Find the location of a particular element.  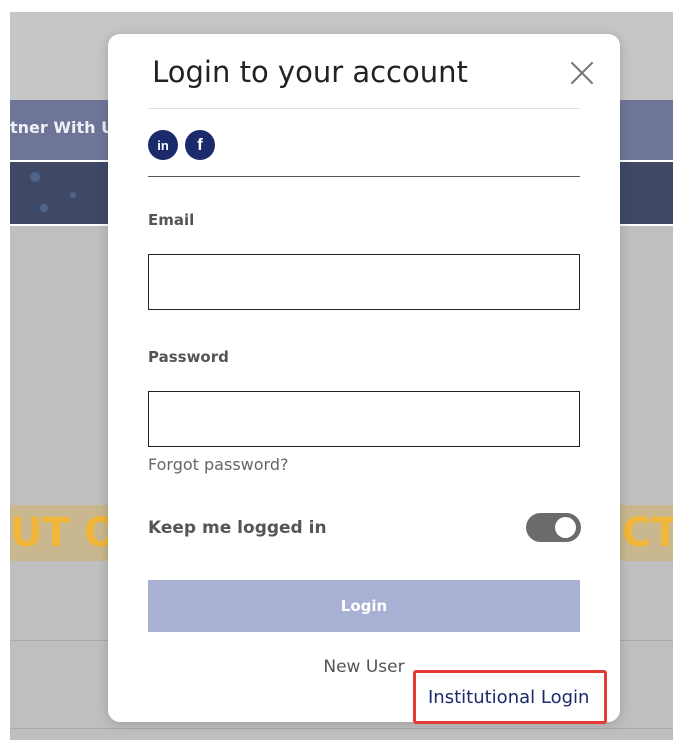

keep-logged-in-label: Keep me logged in is located at coordinates (237, 528).